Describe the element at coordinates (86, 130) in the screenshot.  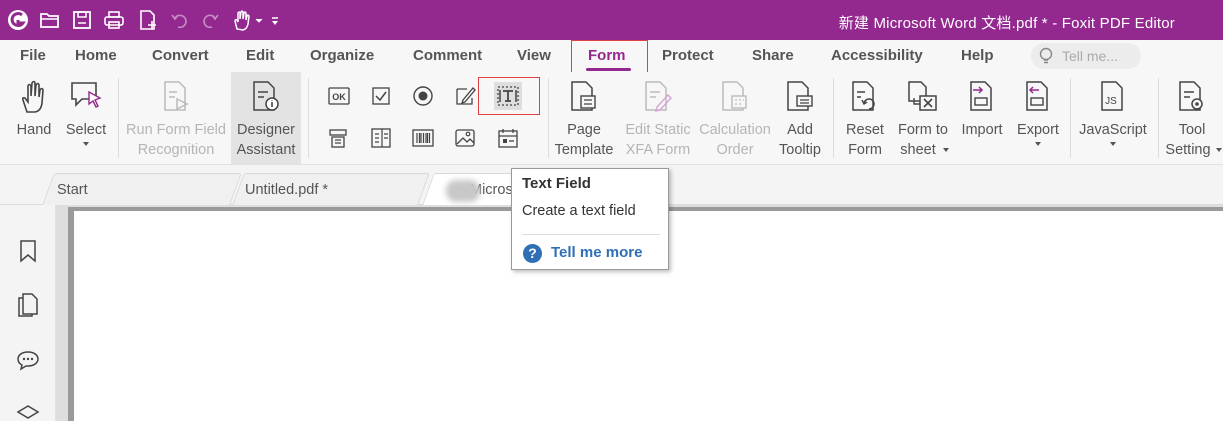
I see `select-label: Select` at that location.